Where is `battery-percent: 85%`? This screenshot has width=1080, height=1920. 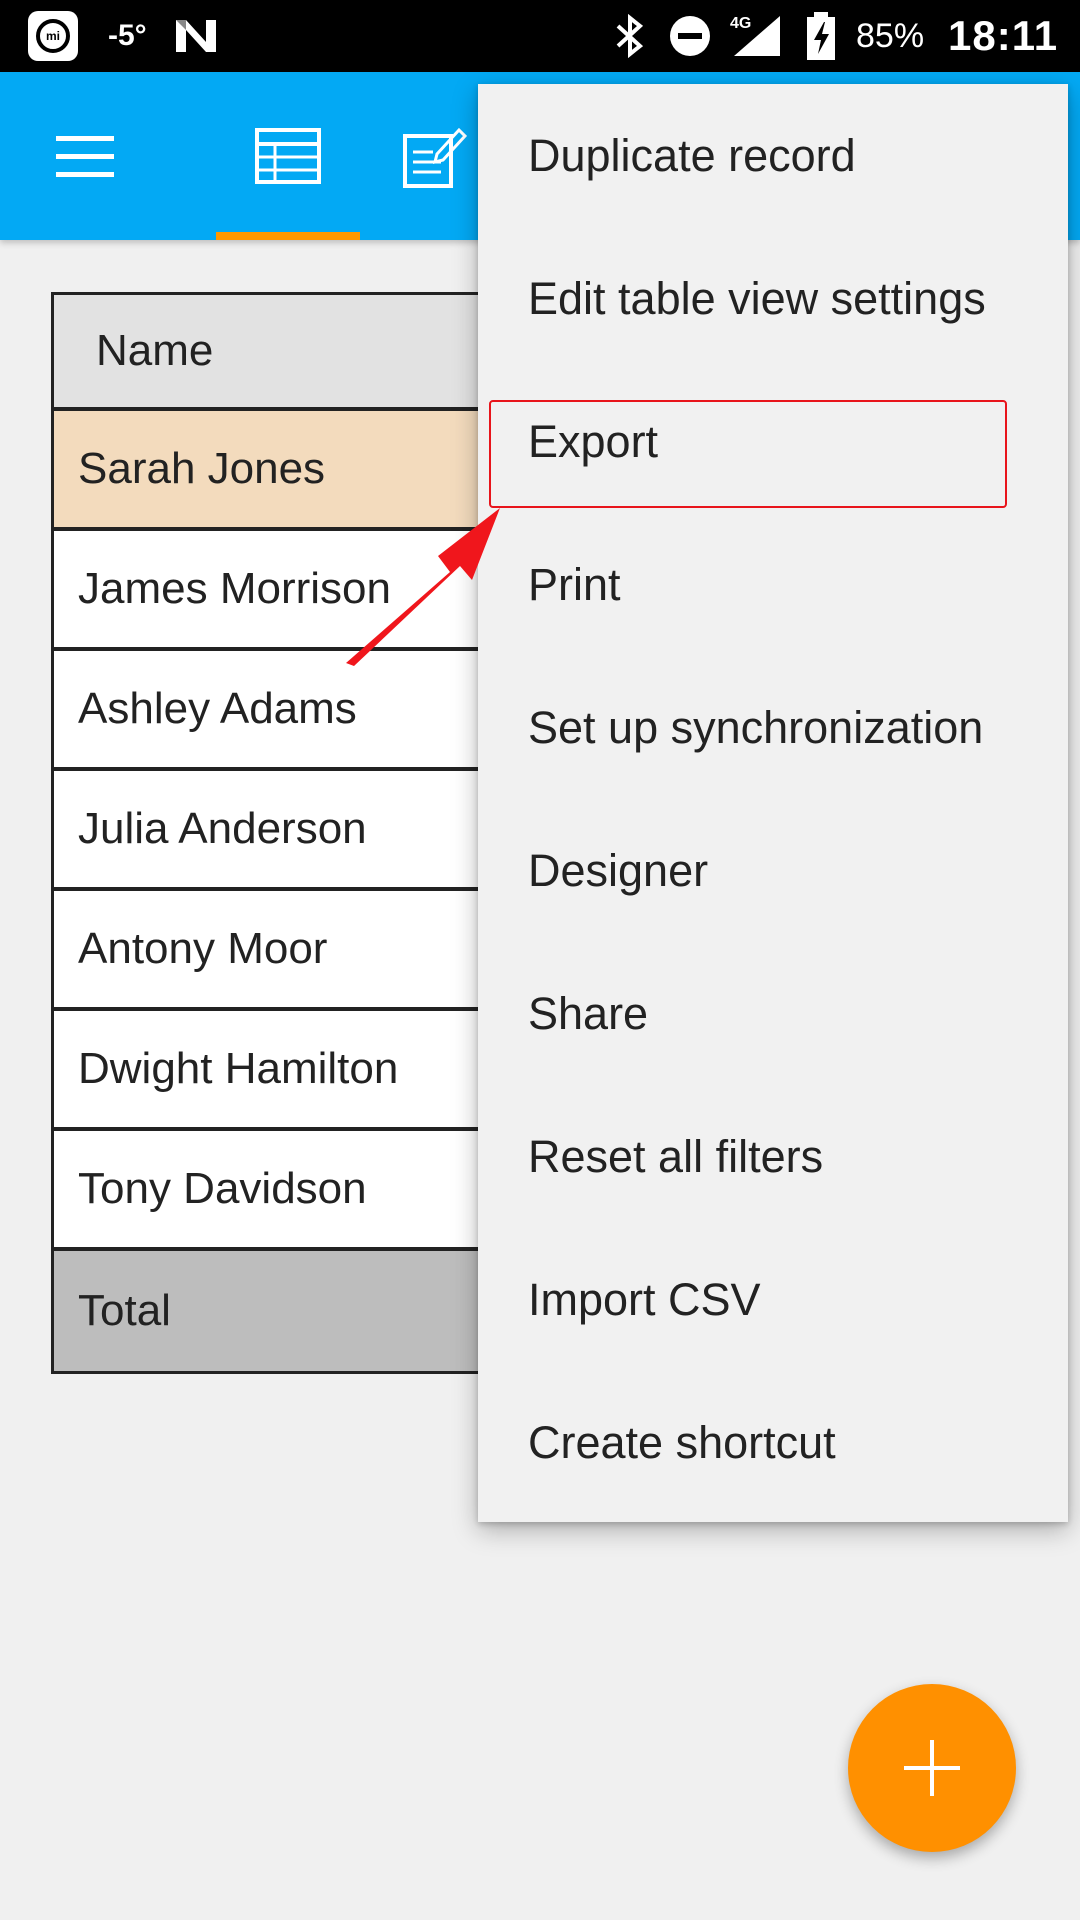
battery-percent: 85% is located at coordinates (890, 35).